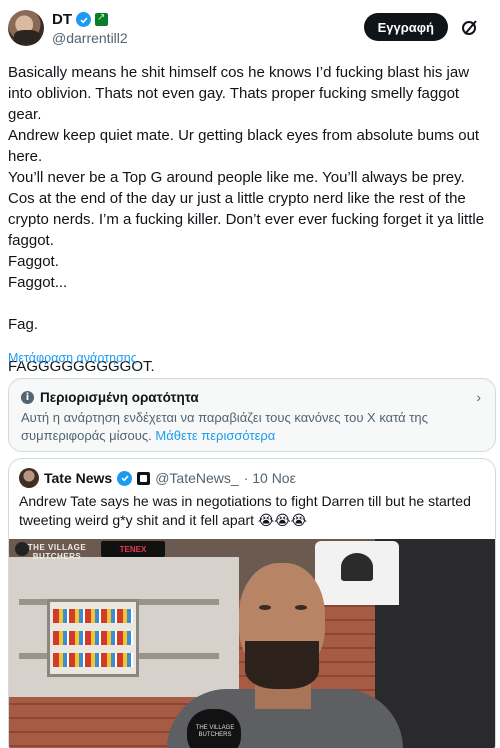 The height and width of the screenshot is (748, 500). What do you see at coordinates (282, 665) in the screenshot?
I see `person-beard` at bounding box center [282, 665].